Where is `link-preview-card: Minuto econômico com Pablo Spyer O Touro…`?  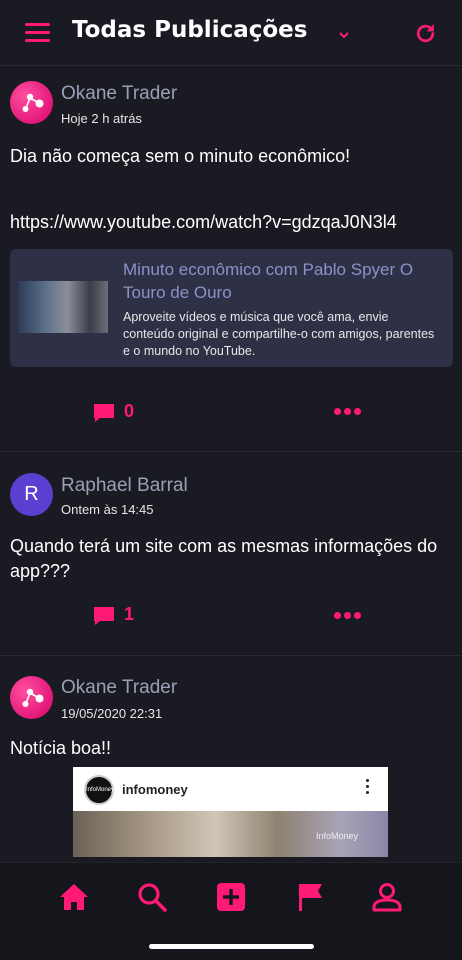
link-preview-card: Minuto econômico com Pablo Spyer O Touro… is located at coordinates (231, 308).